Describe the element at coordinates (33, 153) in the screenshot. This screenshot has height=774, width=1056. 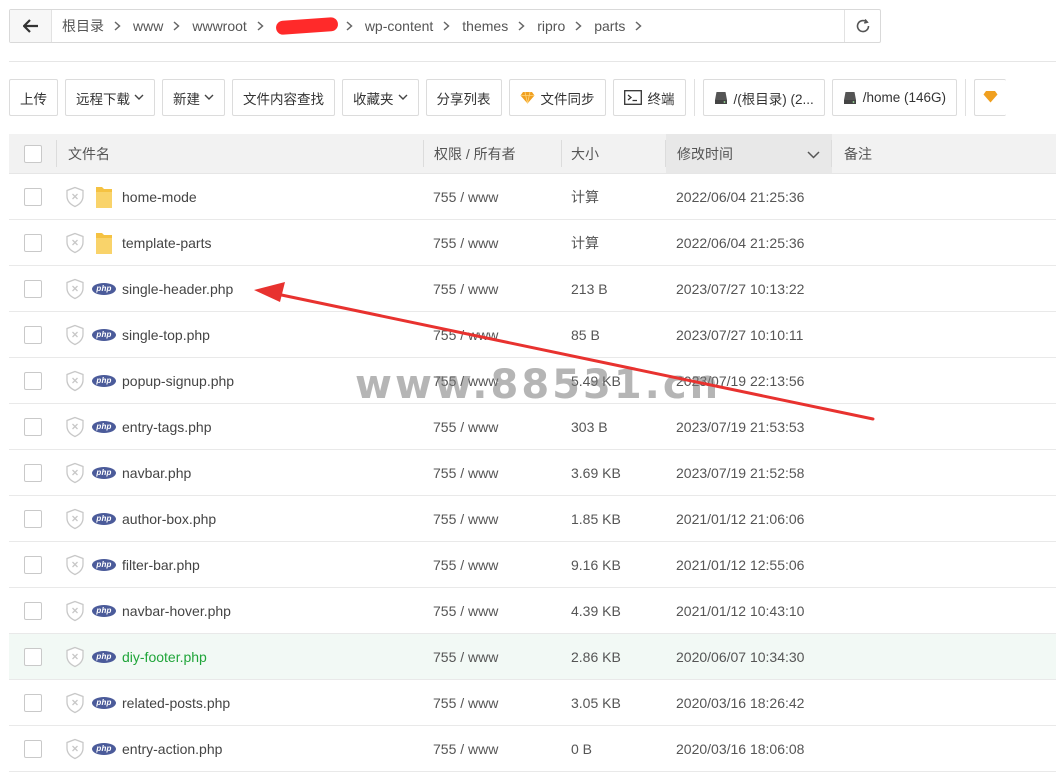
I see `select-all-checkbox` at that location.